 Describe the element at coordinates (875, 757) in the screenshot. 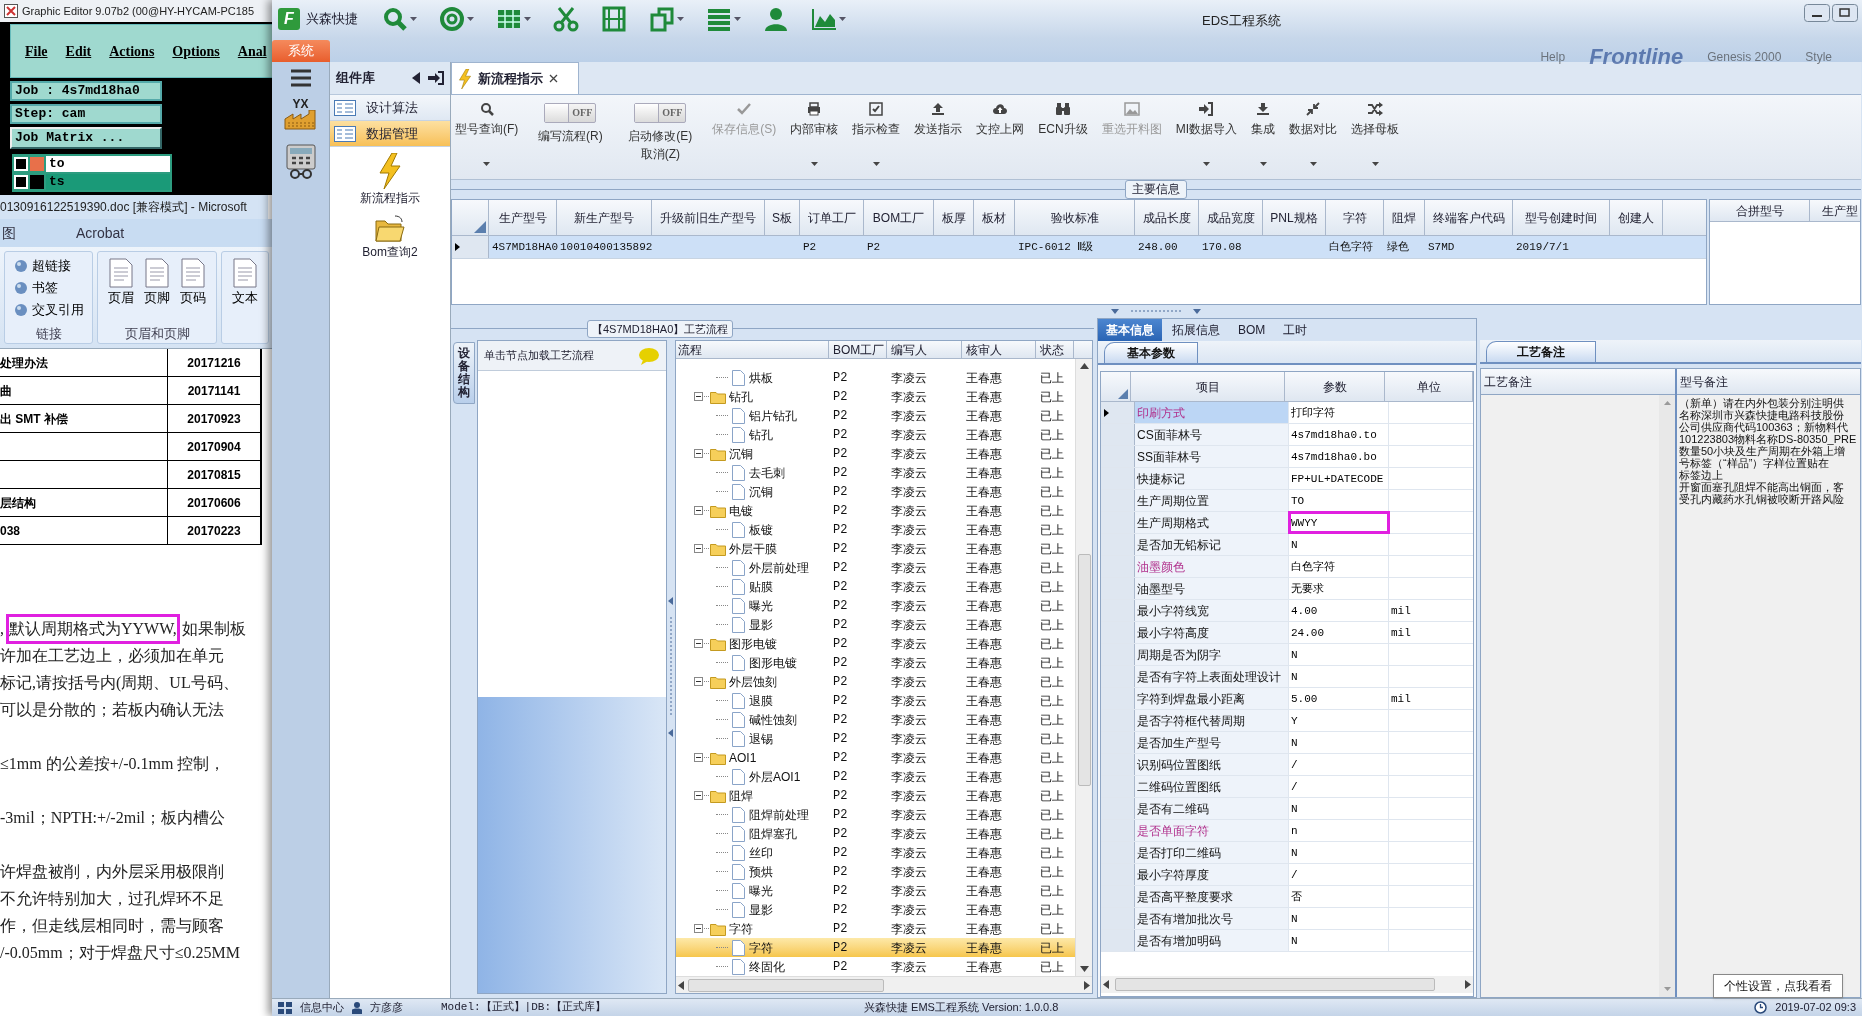

I see `tree-row: AOI1 P2 李凌云 王春惠 已上` at that location.